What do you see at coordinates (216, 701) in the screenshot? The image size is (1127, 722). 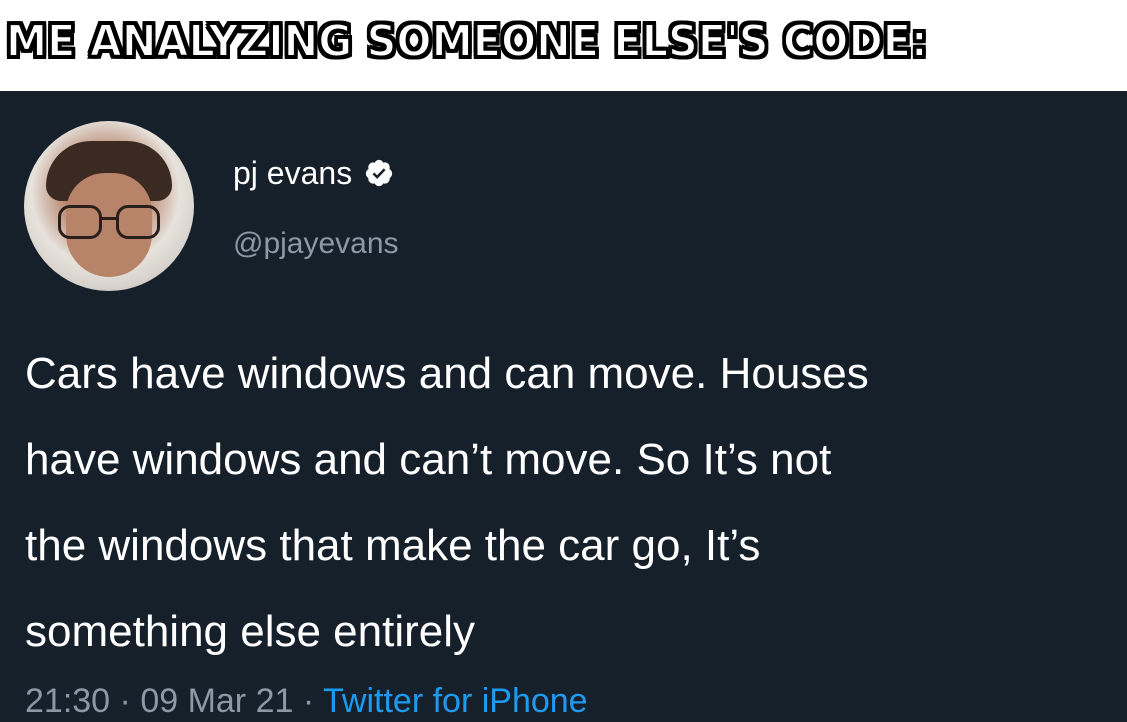 I see `tweet-date: 09 Mar 21` at bounding box center [216, 701].